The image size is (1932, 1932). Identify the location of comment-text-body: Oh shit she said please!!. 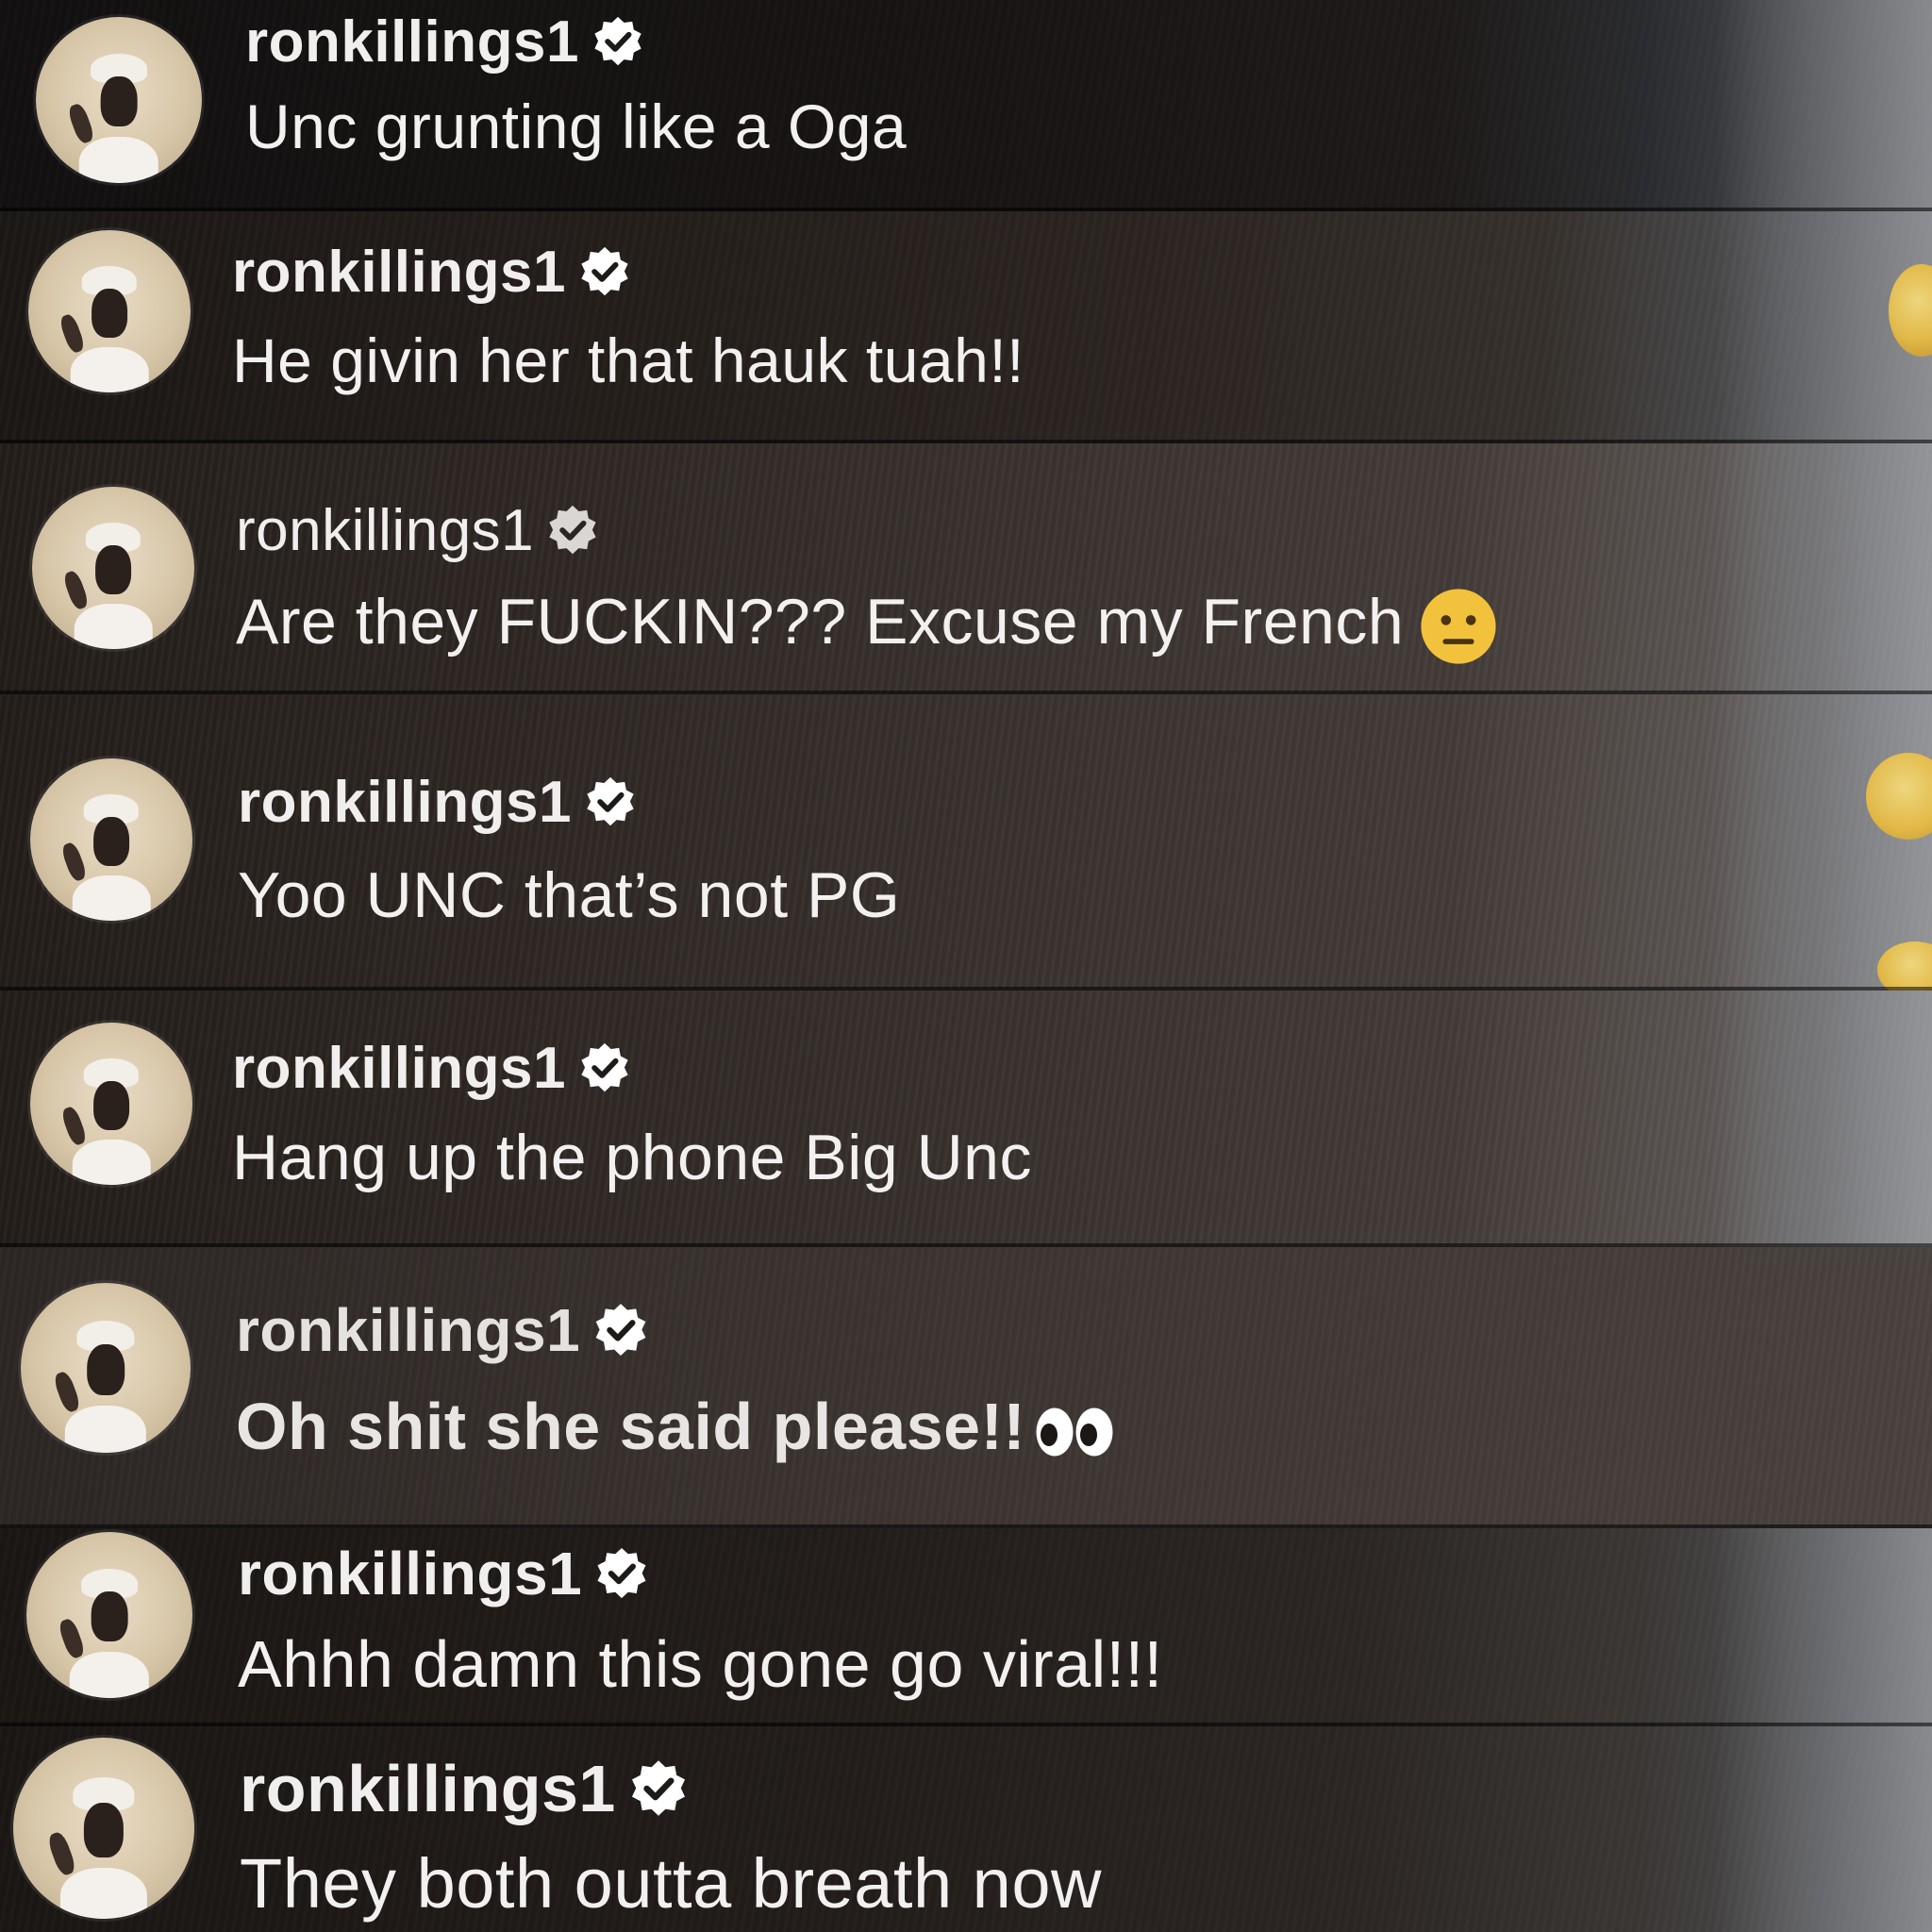
(631, 1427).